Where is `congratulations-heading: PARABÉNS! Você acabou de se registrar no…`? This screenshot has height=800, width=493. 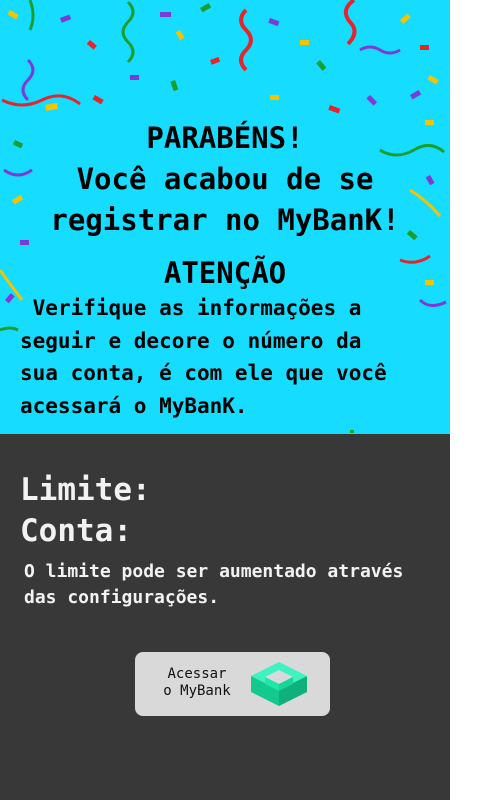
congratulations-heading: PARABÉNS! Você acabou de se registrar no… is located at coordinates (225, 179).